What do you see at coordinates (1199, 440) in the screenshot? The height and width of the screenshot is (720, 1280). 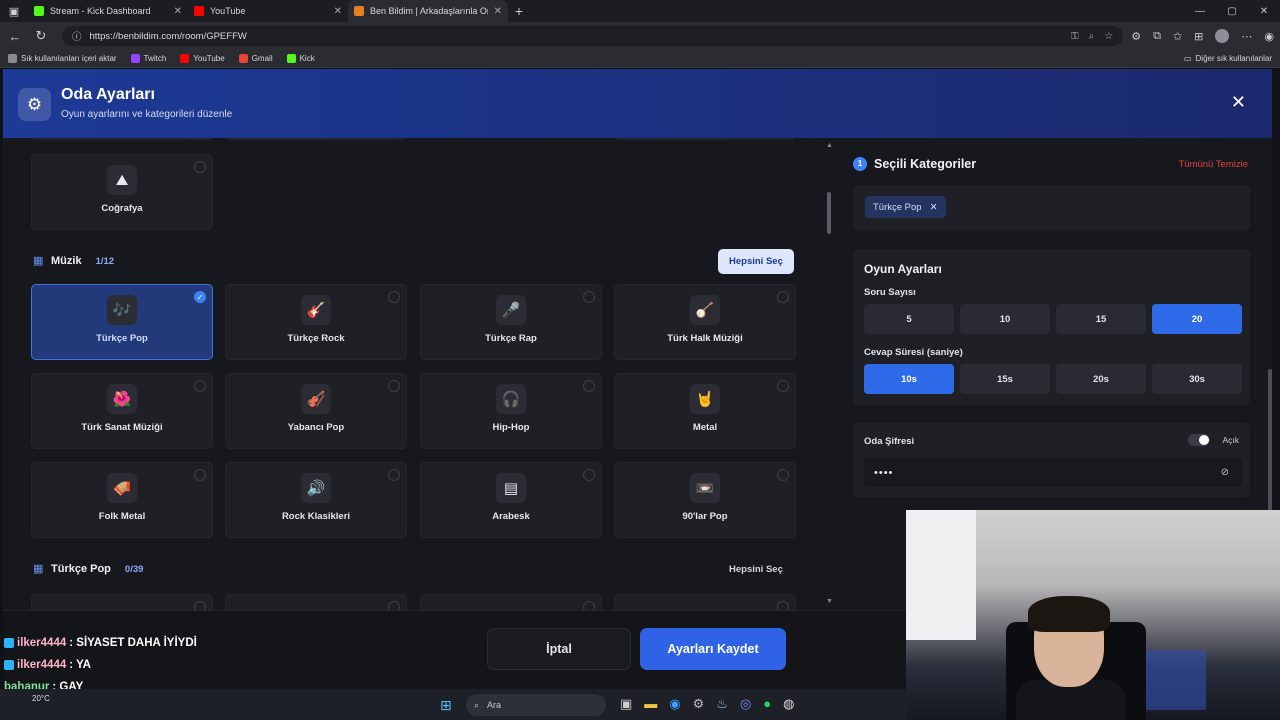 I see `password-toggle` at bounding box center [1199, 440].